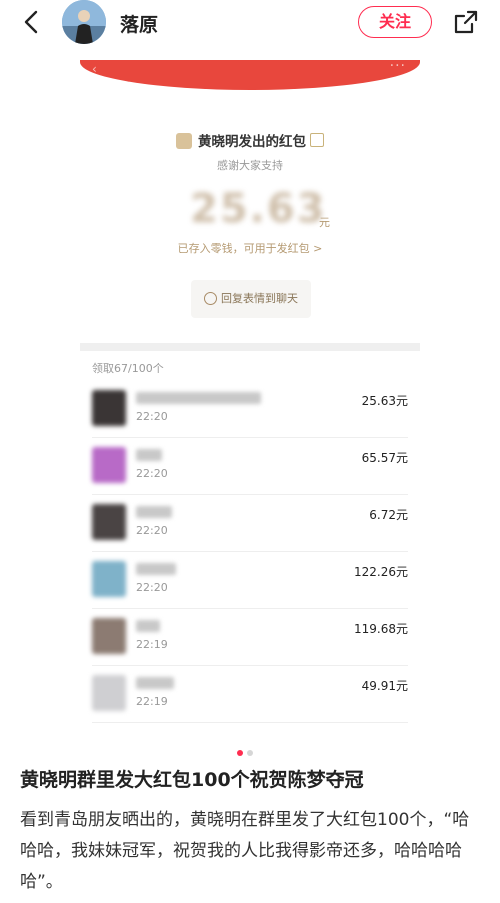 Image resolution: width=500 pixels, height=903 pixels. I want to click on list-item: 22:20 65.57元, so click(250, 466).